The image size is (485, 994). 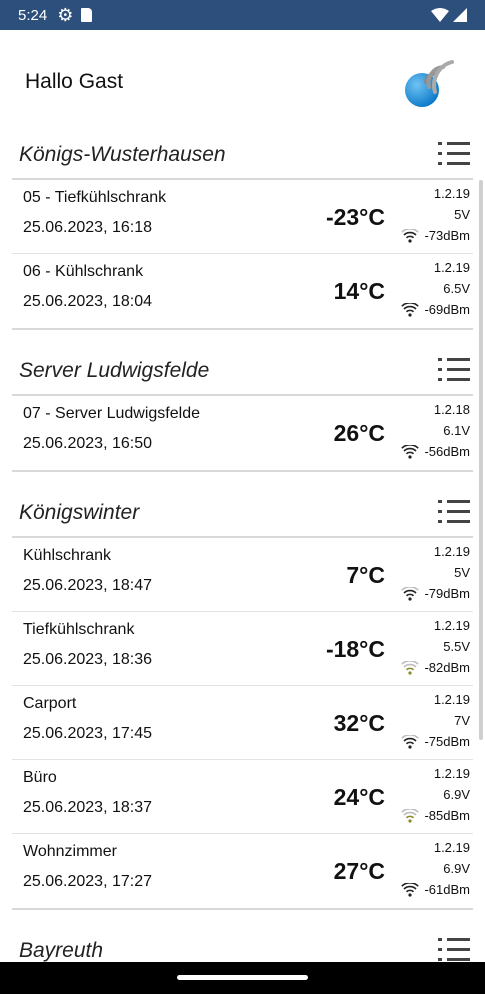 I want to click on device-signal: -73dBm, so click(x=435, y=235).